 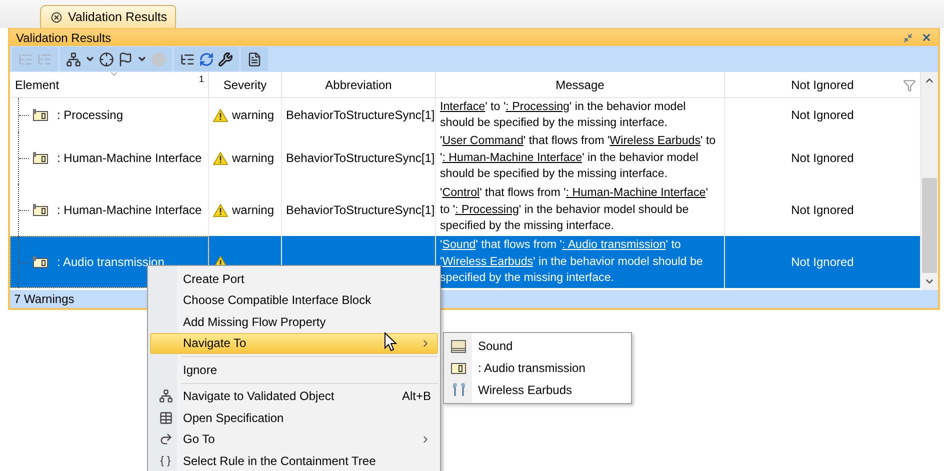 I want to click on mouse-cursor-icon, so click(x=391, y=342).